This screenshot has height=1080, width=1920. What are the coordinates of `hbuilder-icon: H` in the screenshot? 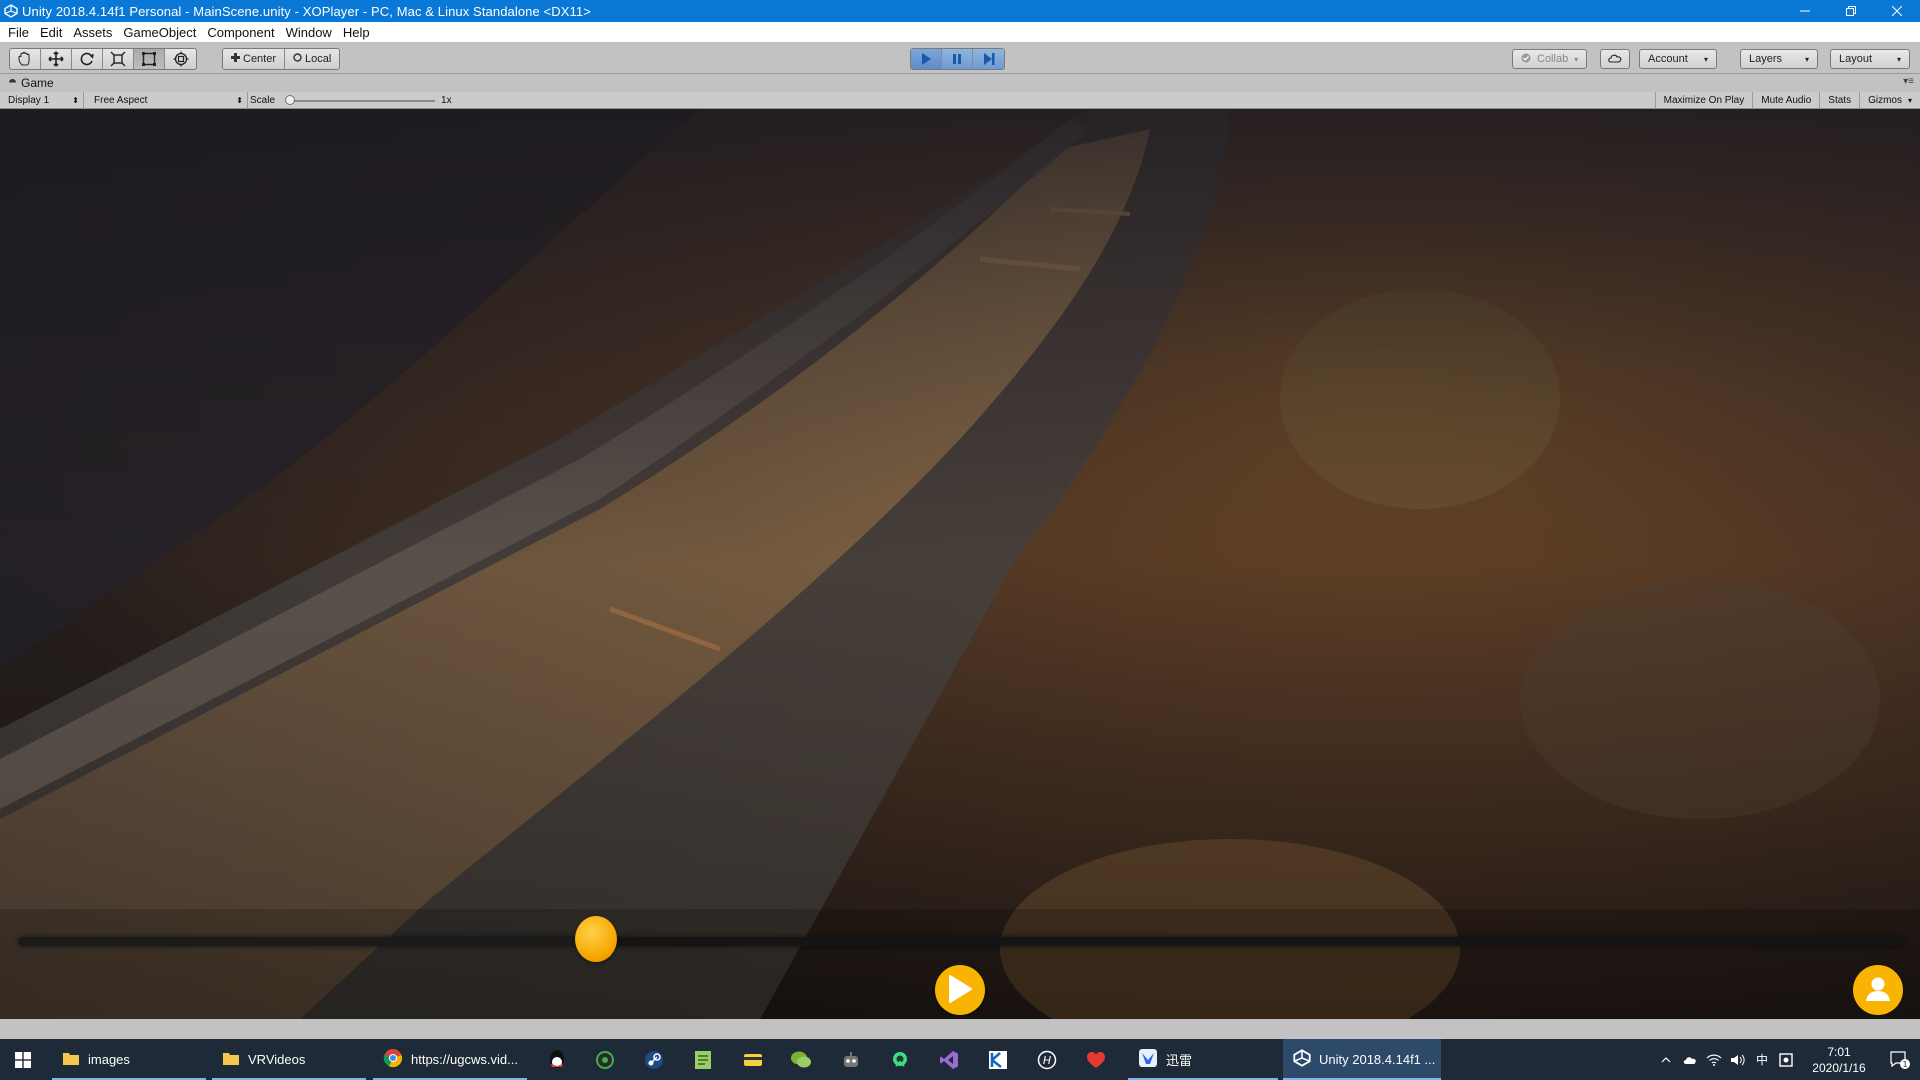 It's located at (1047, 1060).